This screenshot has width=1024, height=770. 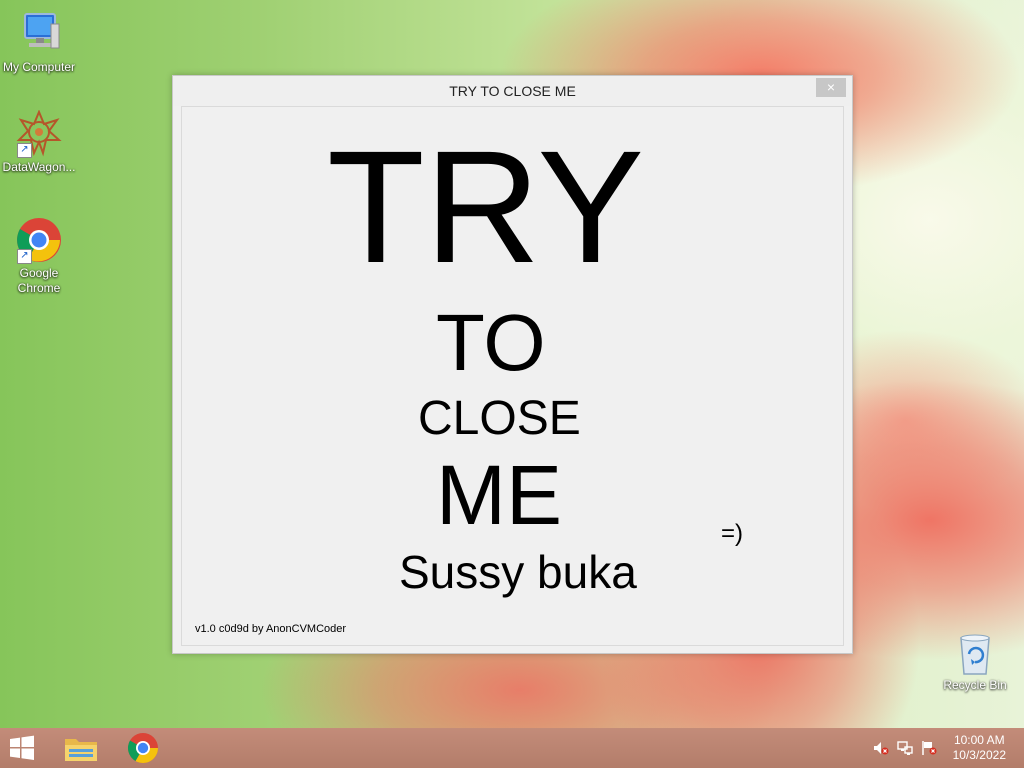 I want to click on speaker-muted-icon, so click(x=881, y=748).